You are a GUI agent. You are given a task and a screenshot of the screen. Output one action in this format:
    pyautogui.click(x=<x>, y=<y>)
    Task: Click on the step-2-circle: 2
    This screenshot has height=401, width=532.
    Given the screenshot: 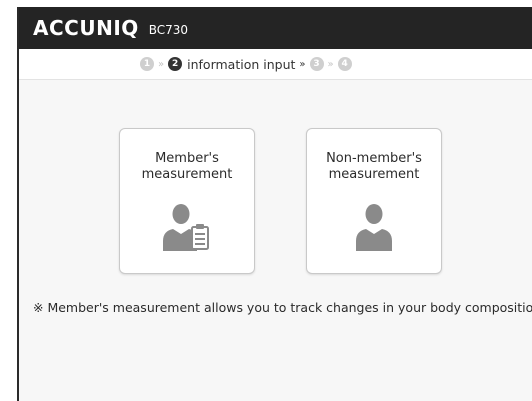 What is the action you would take?
    pyautogui.click(x=175, y=64)
    